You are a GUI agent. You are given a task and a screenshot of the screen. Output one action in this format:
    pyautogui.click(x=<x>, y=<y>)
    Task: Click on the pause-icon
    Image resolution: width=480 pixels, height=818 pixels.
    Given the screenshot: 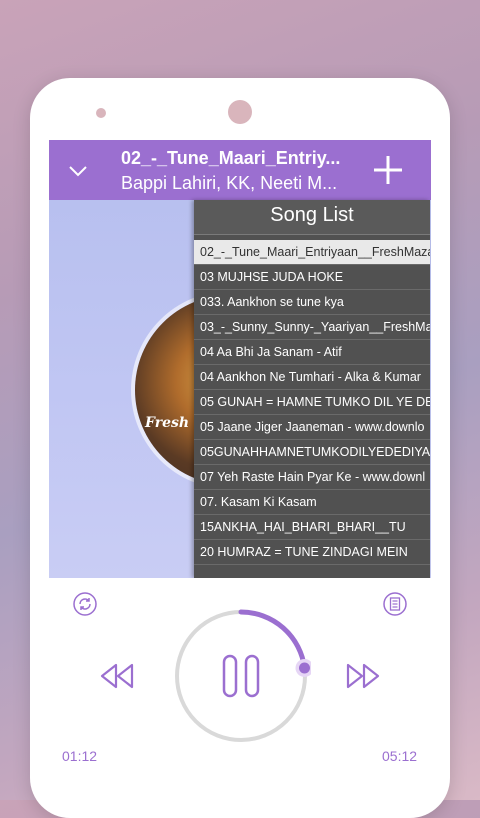 What is the action you would take?
    pyautogui.click(x=241, y=676)
    